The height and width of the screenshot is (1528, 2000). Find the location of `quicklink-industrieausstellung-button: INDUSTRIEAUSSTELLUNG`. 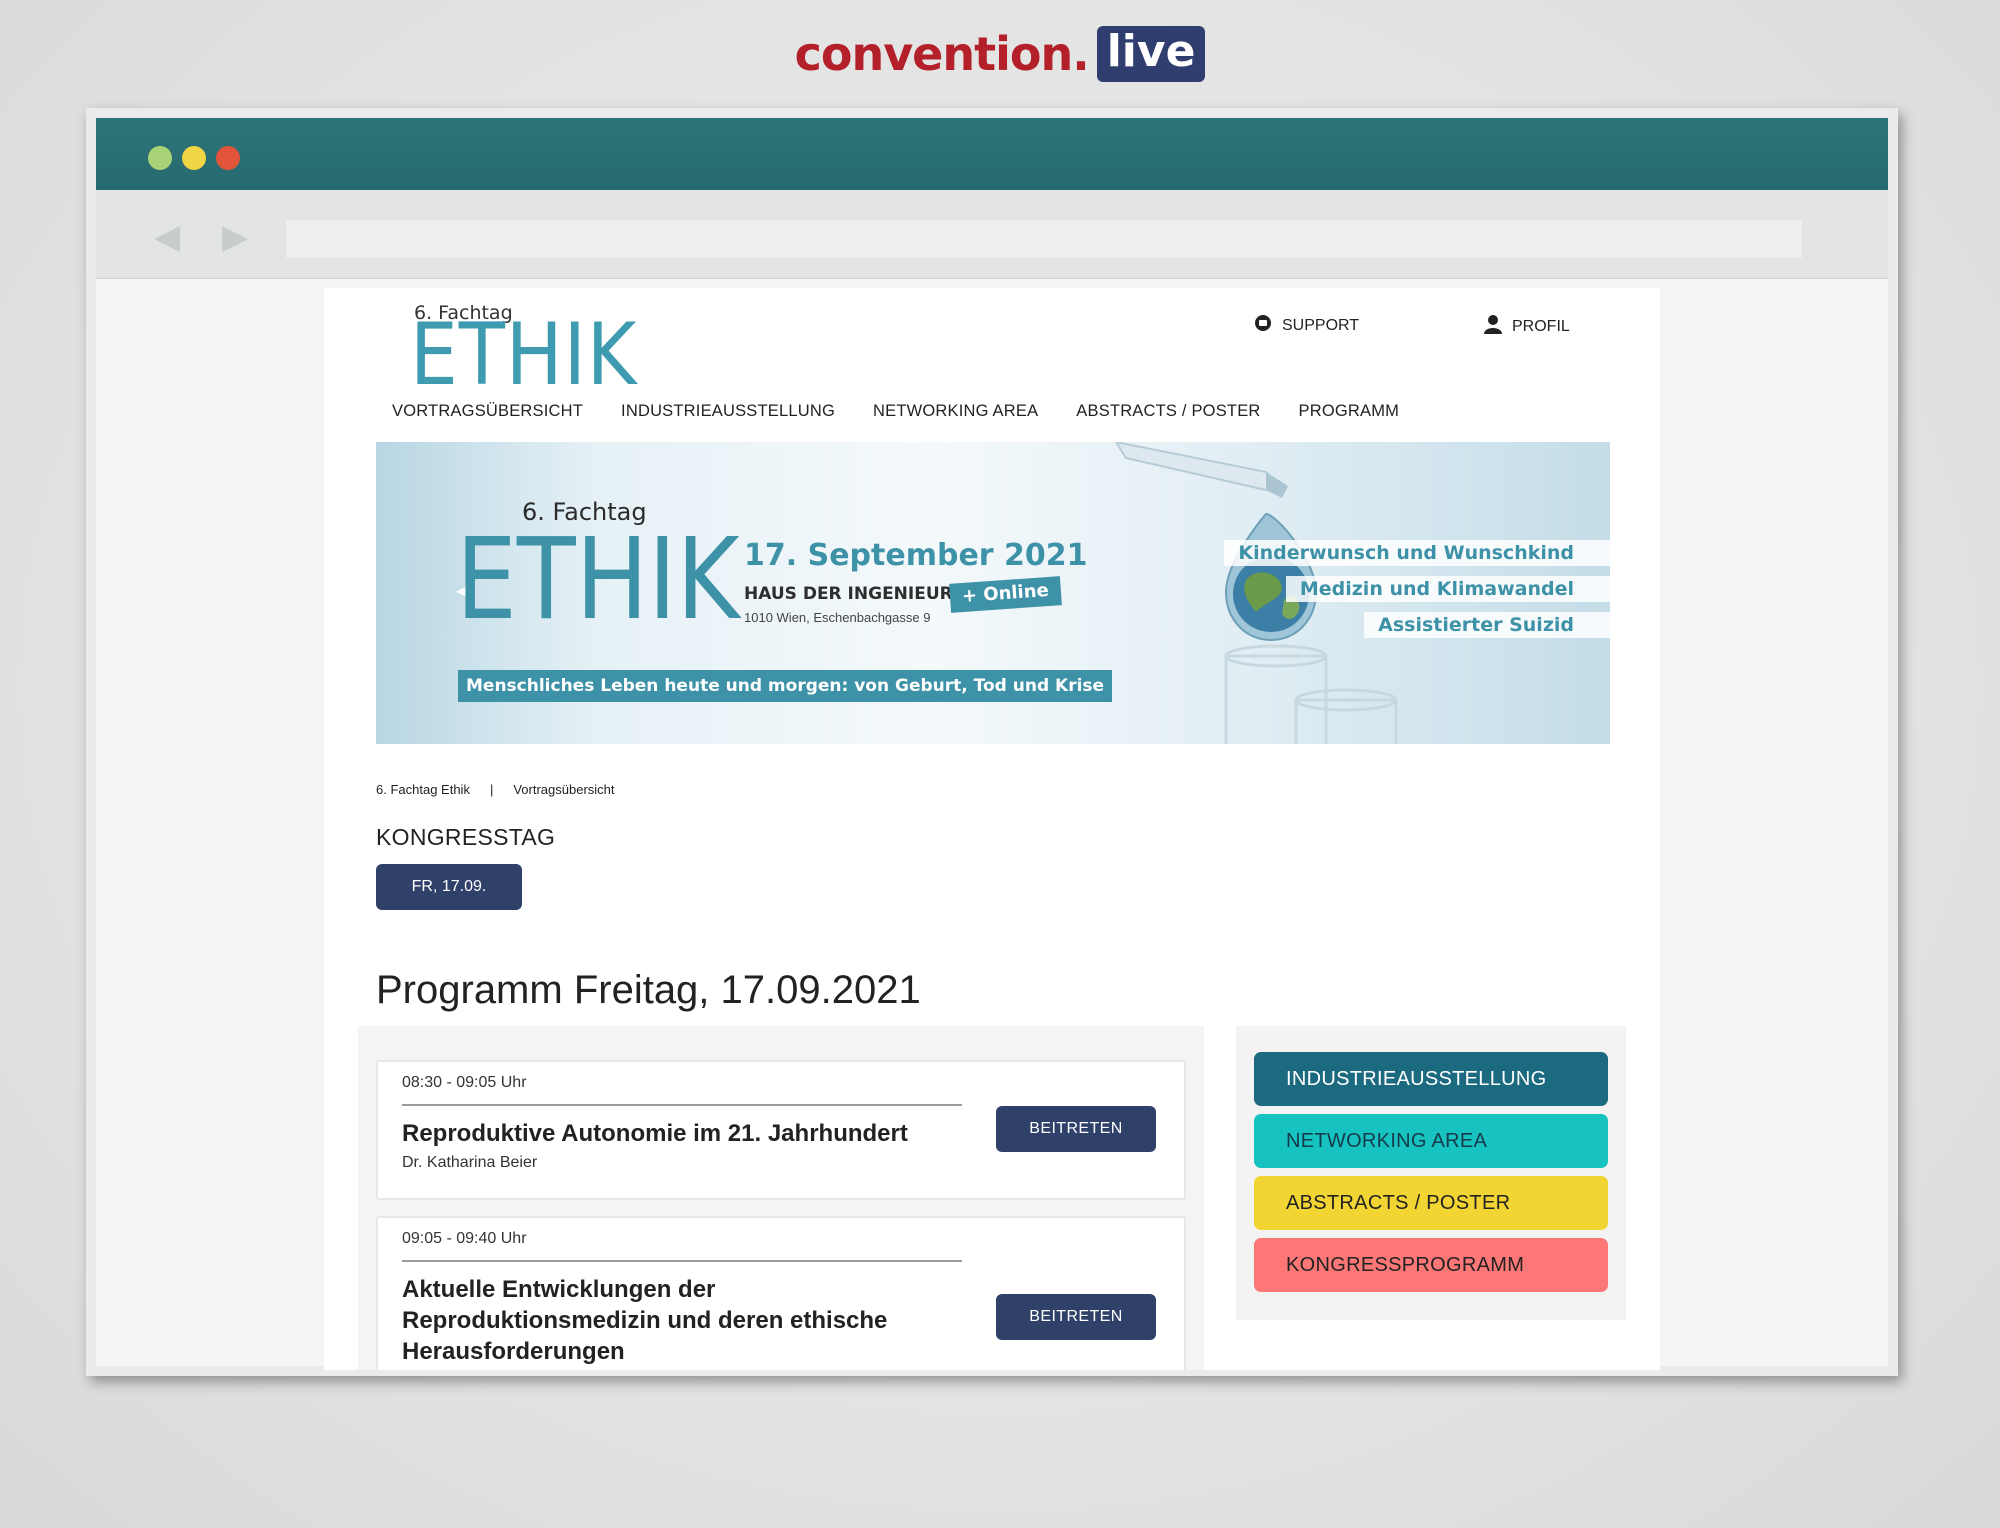

quicklink-industrieausstellung-button: INDUSTRIEAUSSTELLUNG is located at coordinates (1431, 1079).